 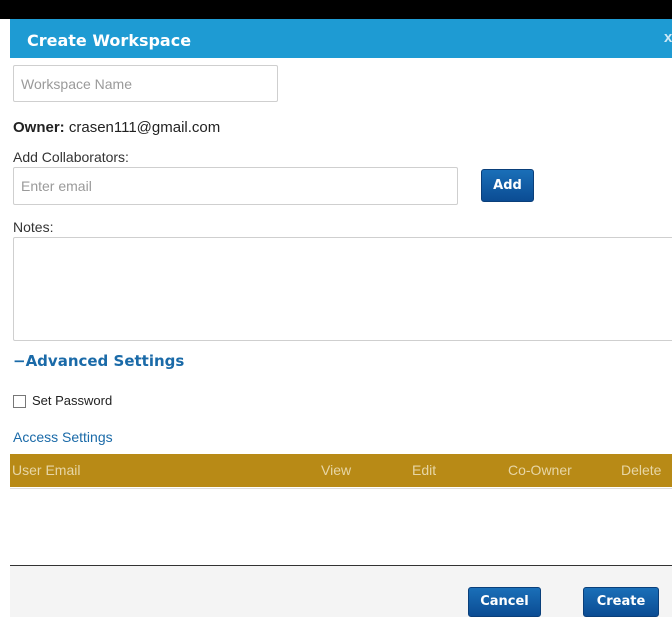 What do you see at coordinates (424, 470) in the screenshot?
I see `column-edit: Edit` at bounding box center [424, 470].